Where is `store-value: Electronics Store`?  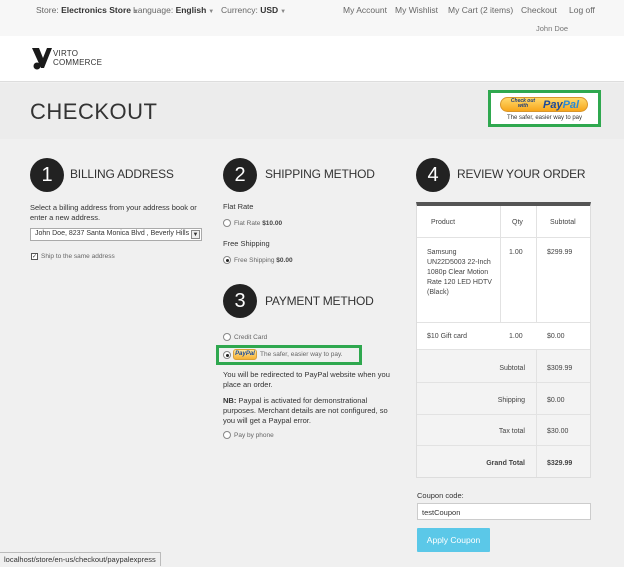
store-value: Electronics Store is located at coordinates (96, 10).